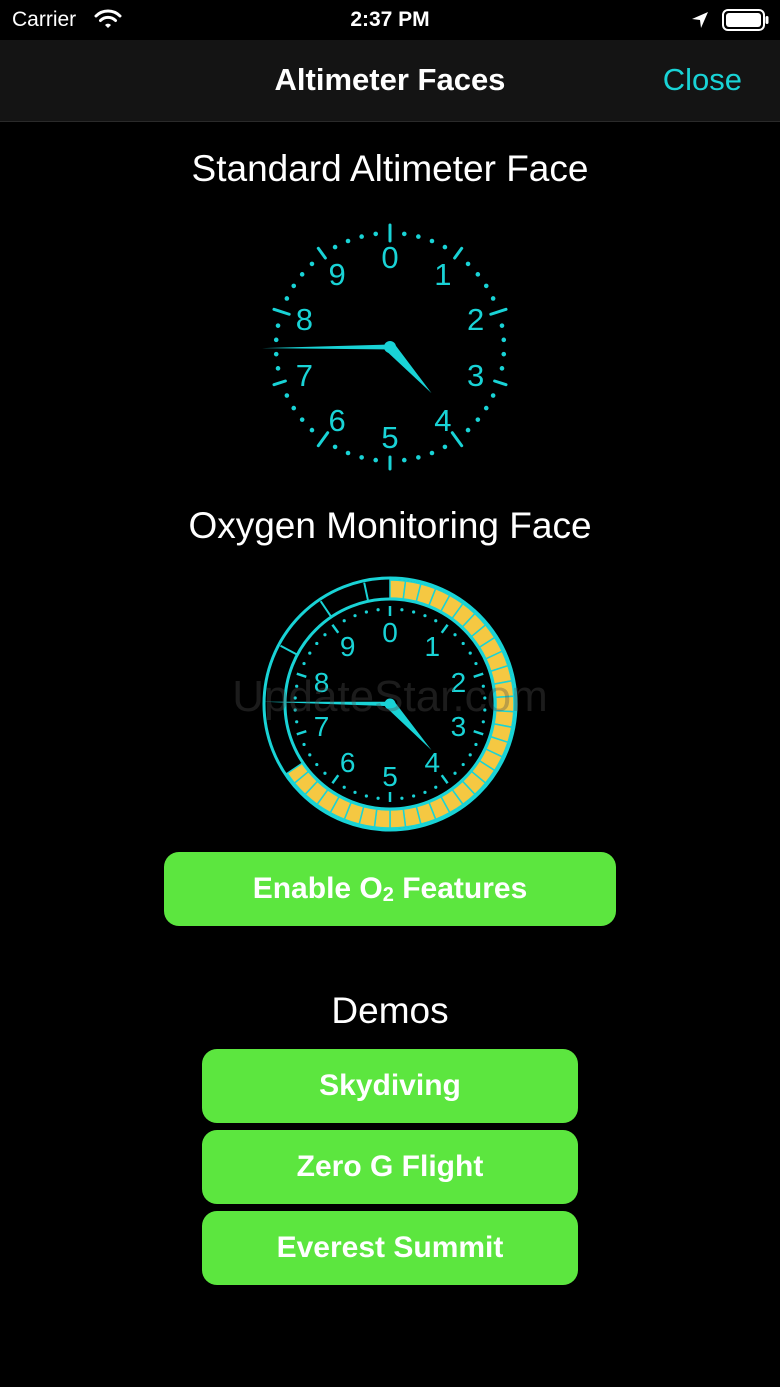 This screenshot has height=1387, width=780. I want to click on battery-icon, so click(745, 20).